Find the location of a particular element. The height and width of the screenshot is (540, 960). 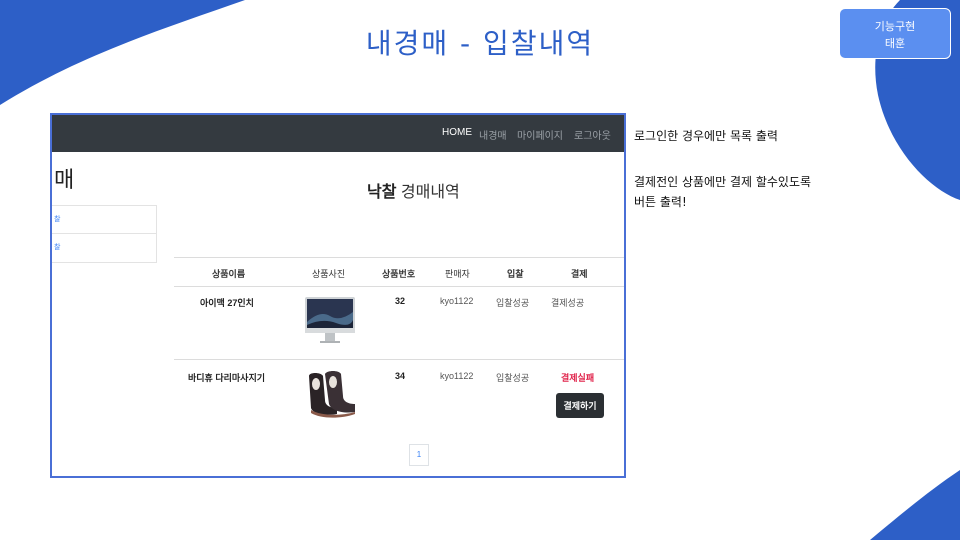

row2-seller: kyo1122 is located at coordinates (457, 376).